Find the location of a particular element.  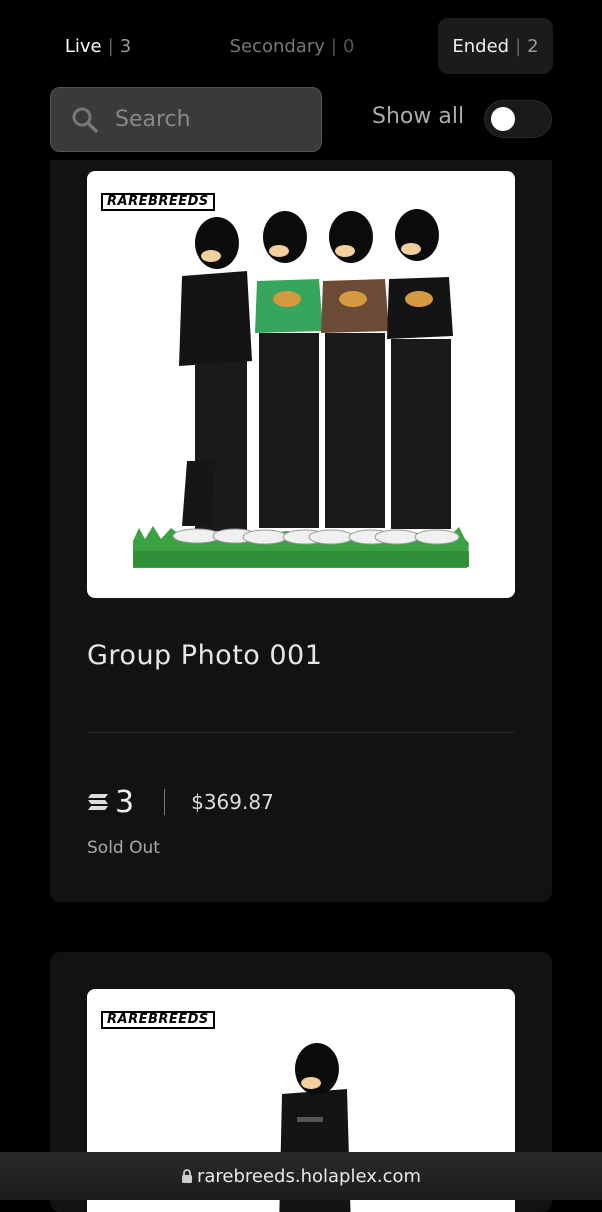

show-all-toggle is located at coordinates (518, 119).